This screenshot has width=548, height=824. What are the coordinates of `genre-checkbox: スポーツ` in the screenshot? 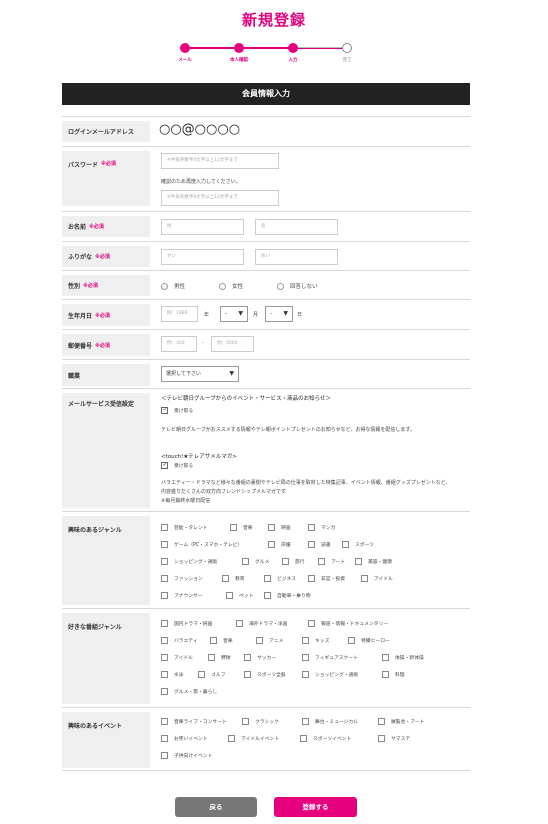 It's located at (358, 544).